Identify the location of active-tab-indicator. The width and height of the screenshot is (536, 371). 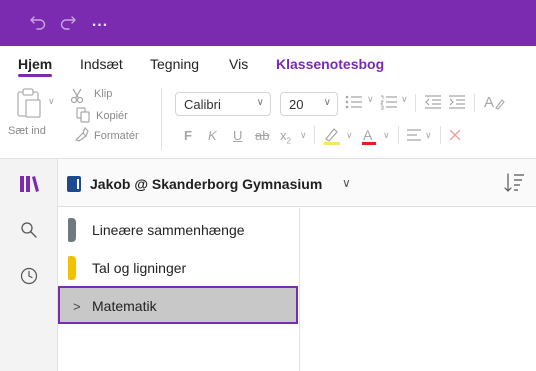
(35, 75).